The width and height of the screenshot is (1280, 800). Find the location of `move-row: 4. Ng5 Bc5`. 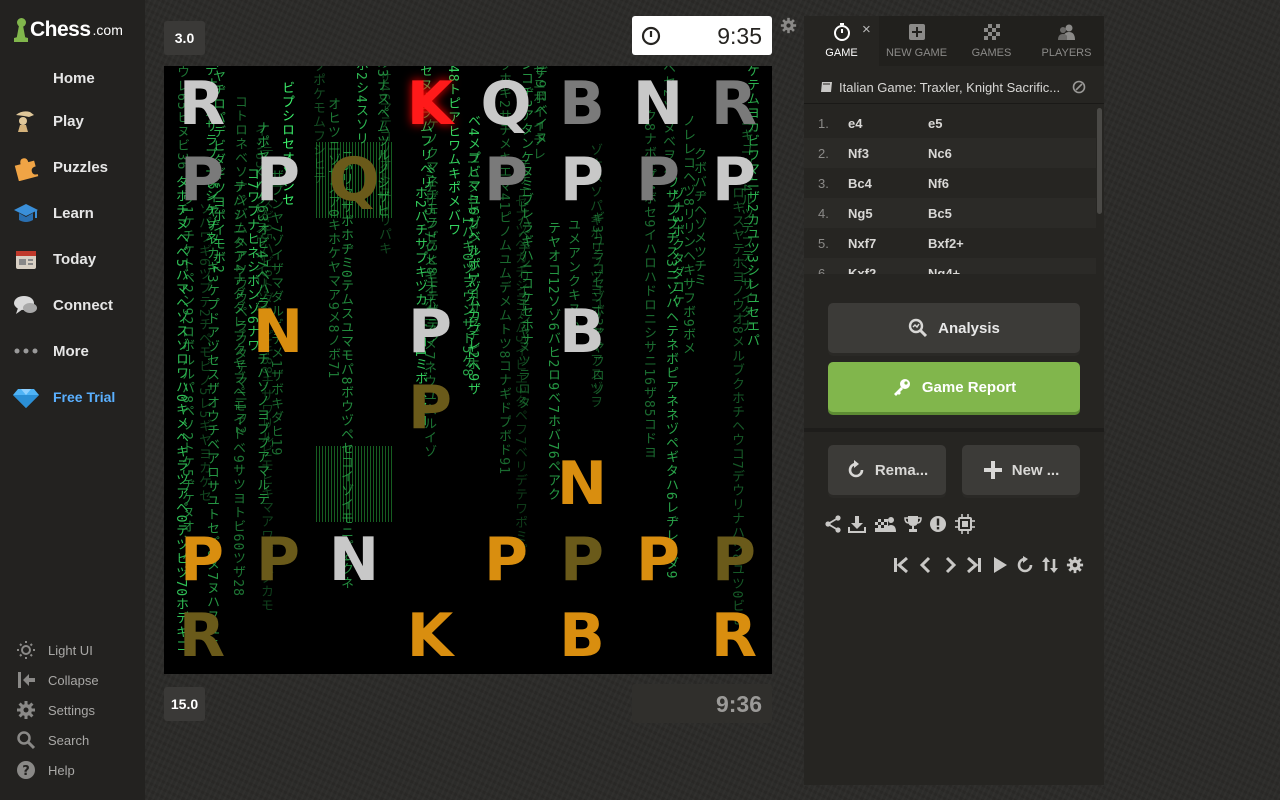

move-row: 4. Ng5 Bc5 is located at coordinates (950, 213).